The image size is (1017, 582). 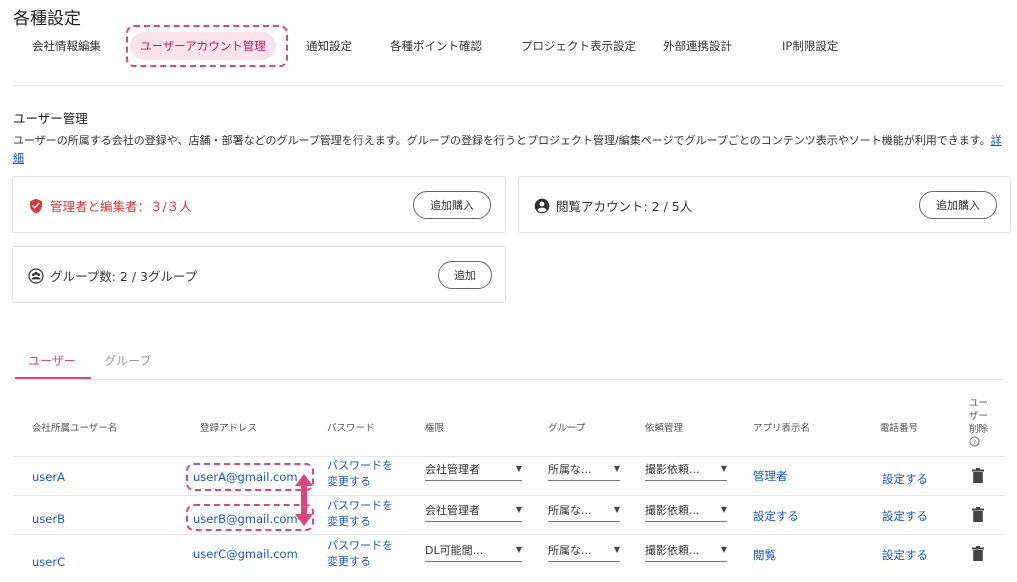 I want to click on header-password: パスワード, so click(x=351, y=428).